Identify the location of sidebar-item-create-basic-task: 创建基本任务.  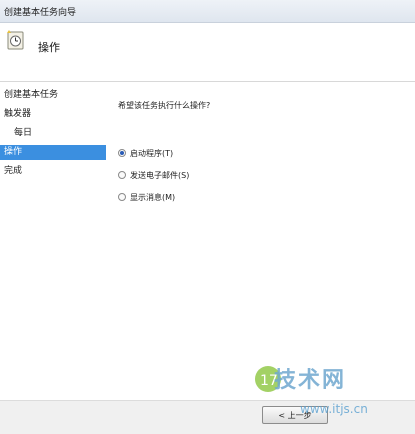
(53, 95).